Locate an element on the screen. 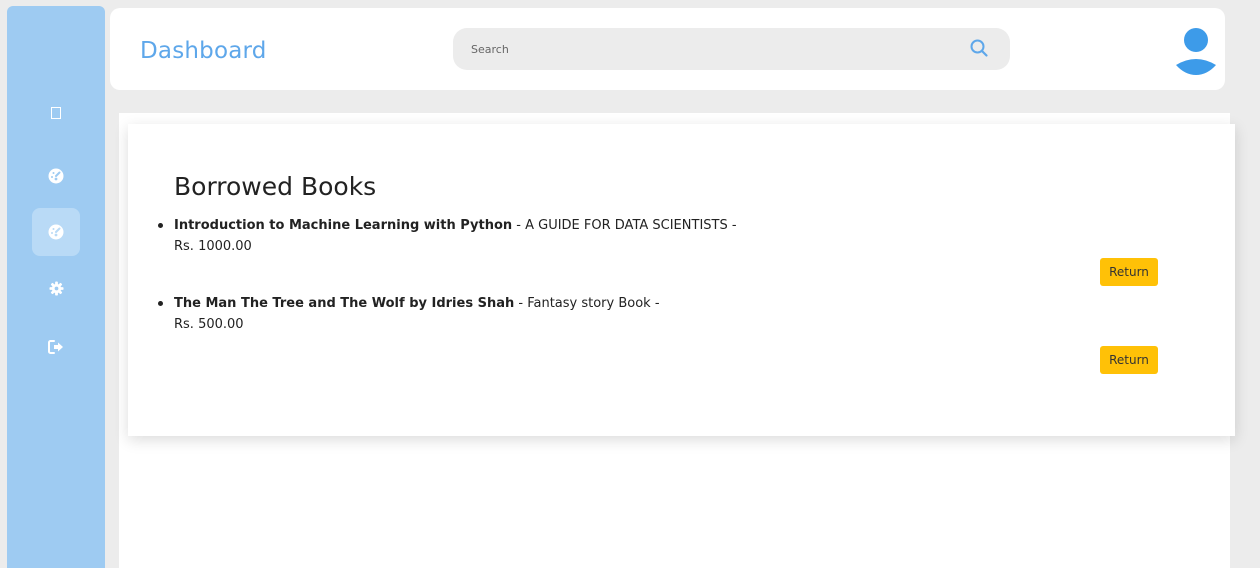 The width and height of the screenshot is (1260, 568). sidebar-item-borrowed is located at coordinates (56, 232).